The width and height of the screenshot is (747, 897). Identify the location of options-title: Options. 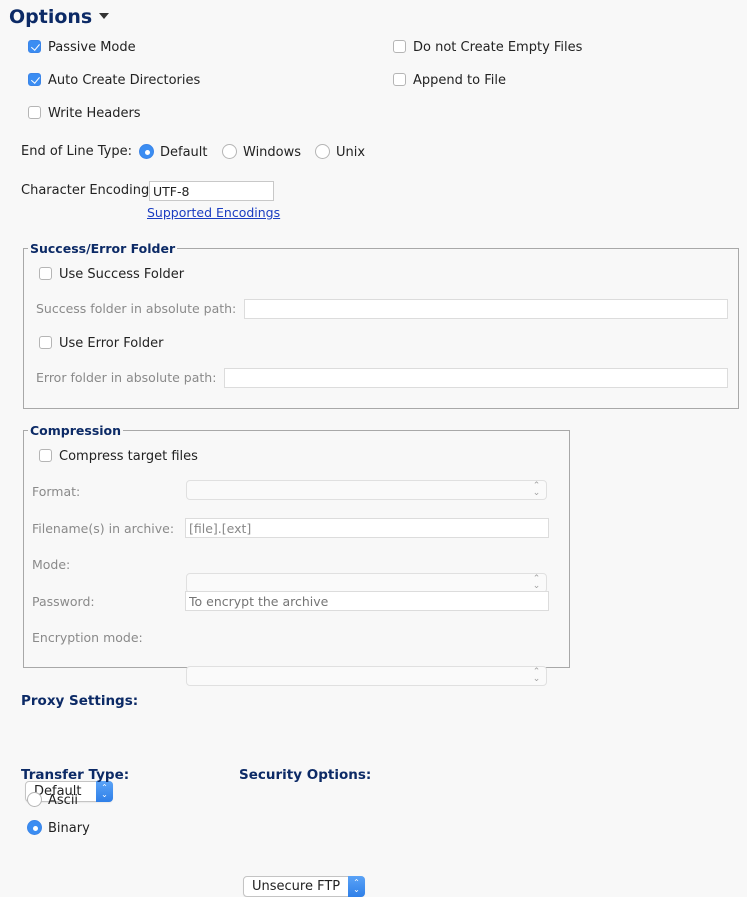
(51, 17).